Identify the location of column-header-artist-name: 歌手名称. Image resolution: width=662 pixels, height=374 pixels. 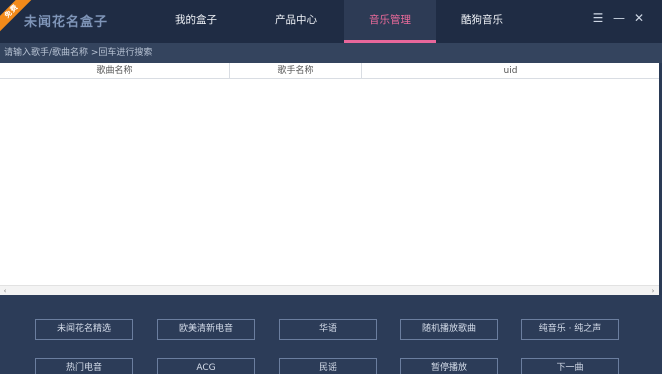
(296, 71).